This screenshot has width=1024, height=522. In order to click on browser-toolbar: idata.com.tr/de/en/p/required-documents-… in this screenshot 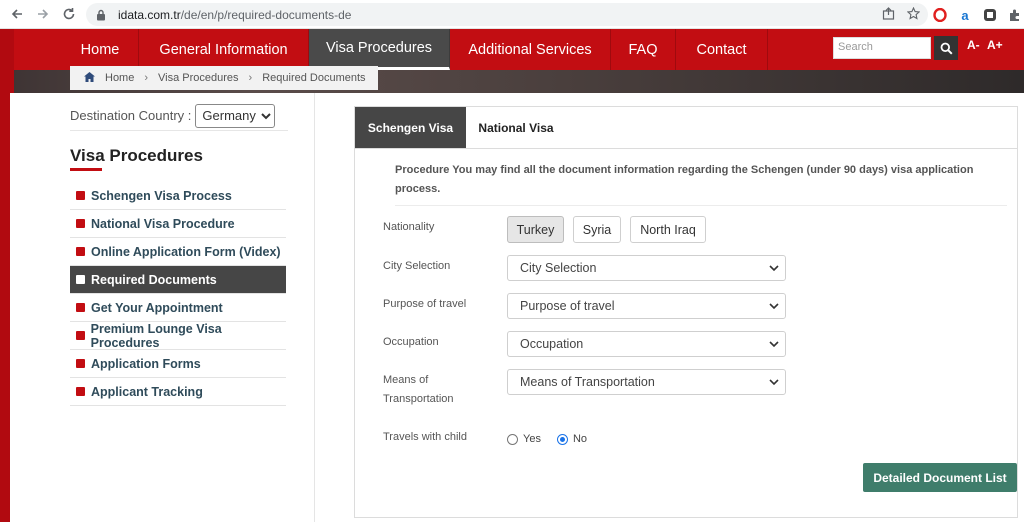, I will do `click(512, 14)`.